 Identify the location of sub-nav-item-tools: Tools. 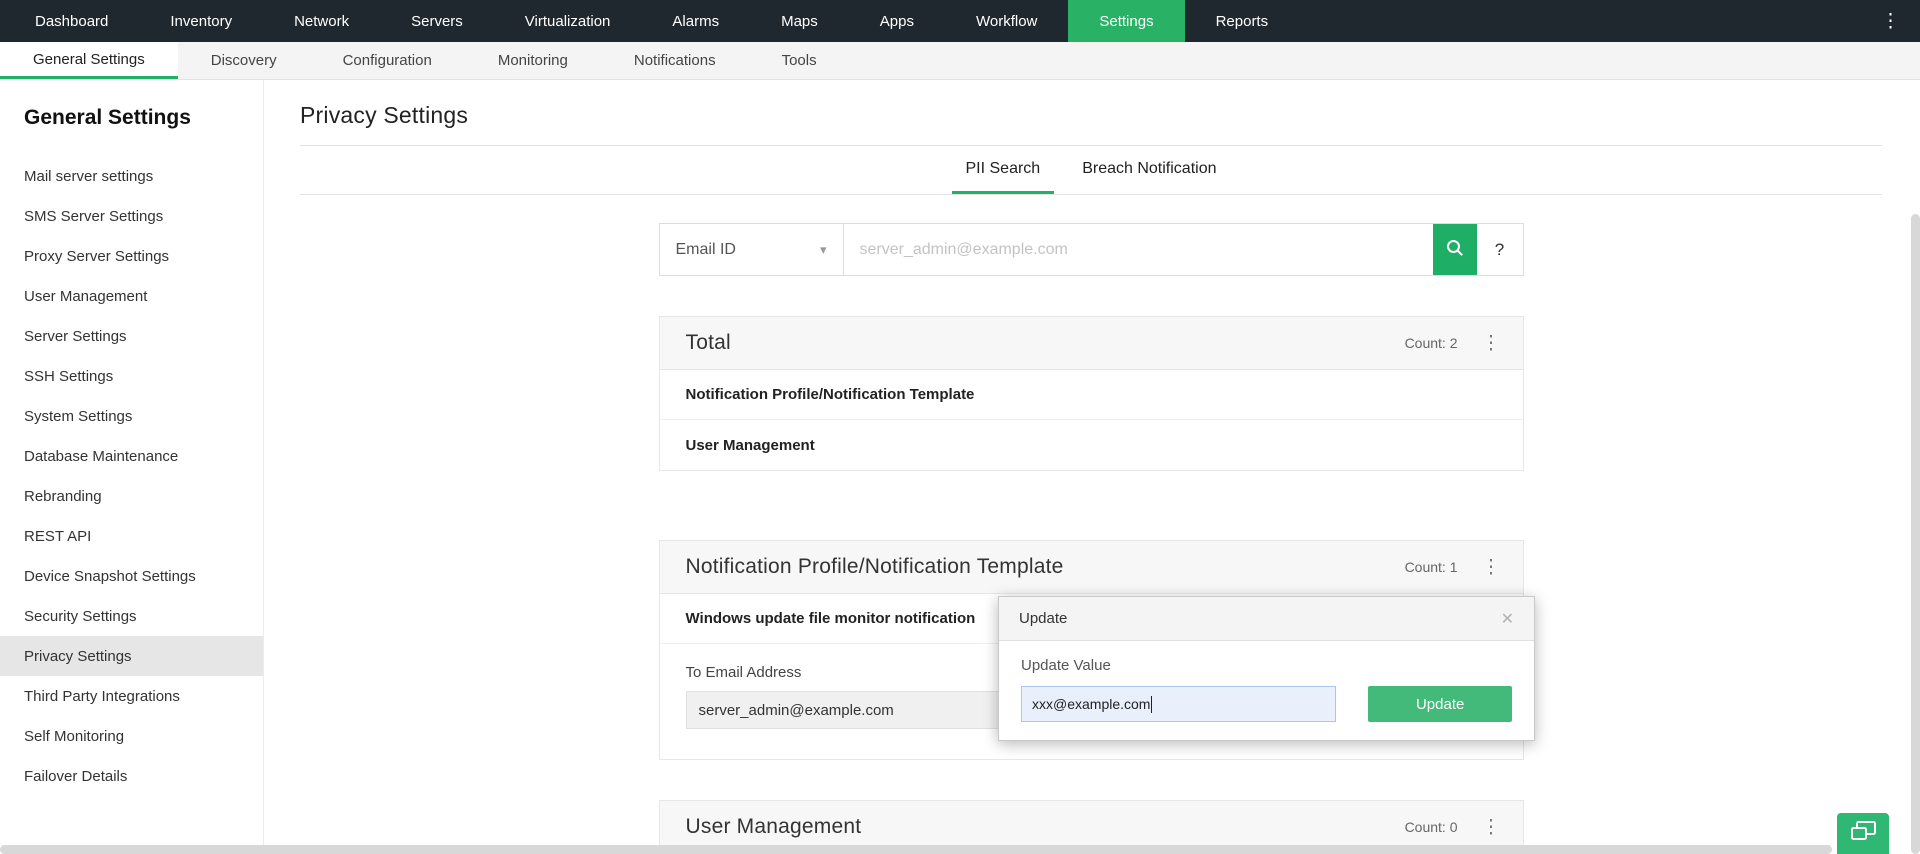
(799, 60).